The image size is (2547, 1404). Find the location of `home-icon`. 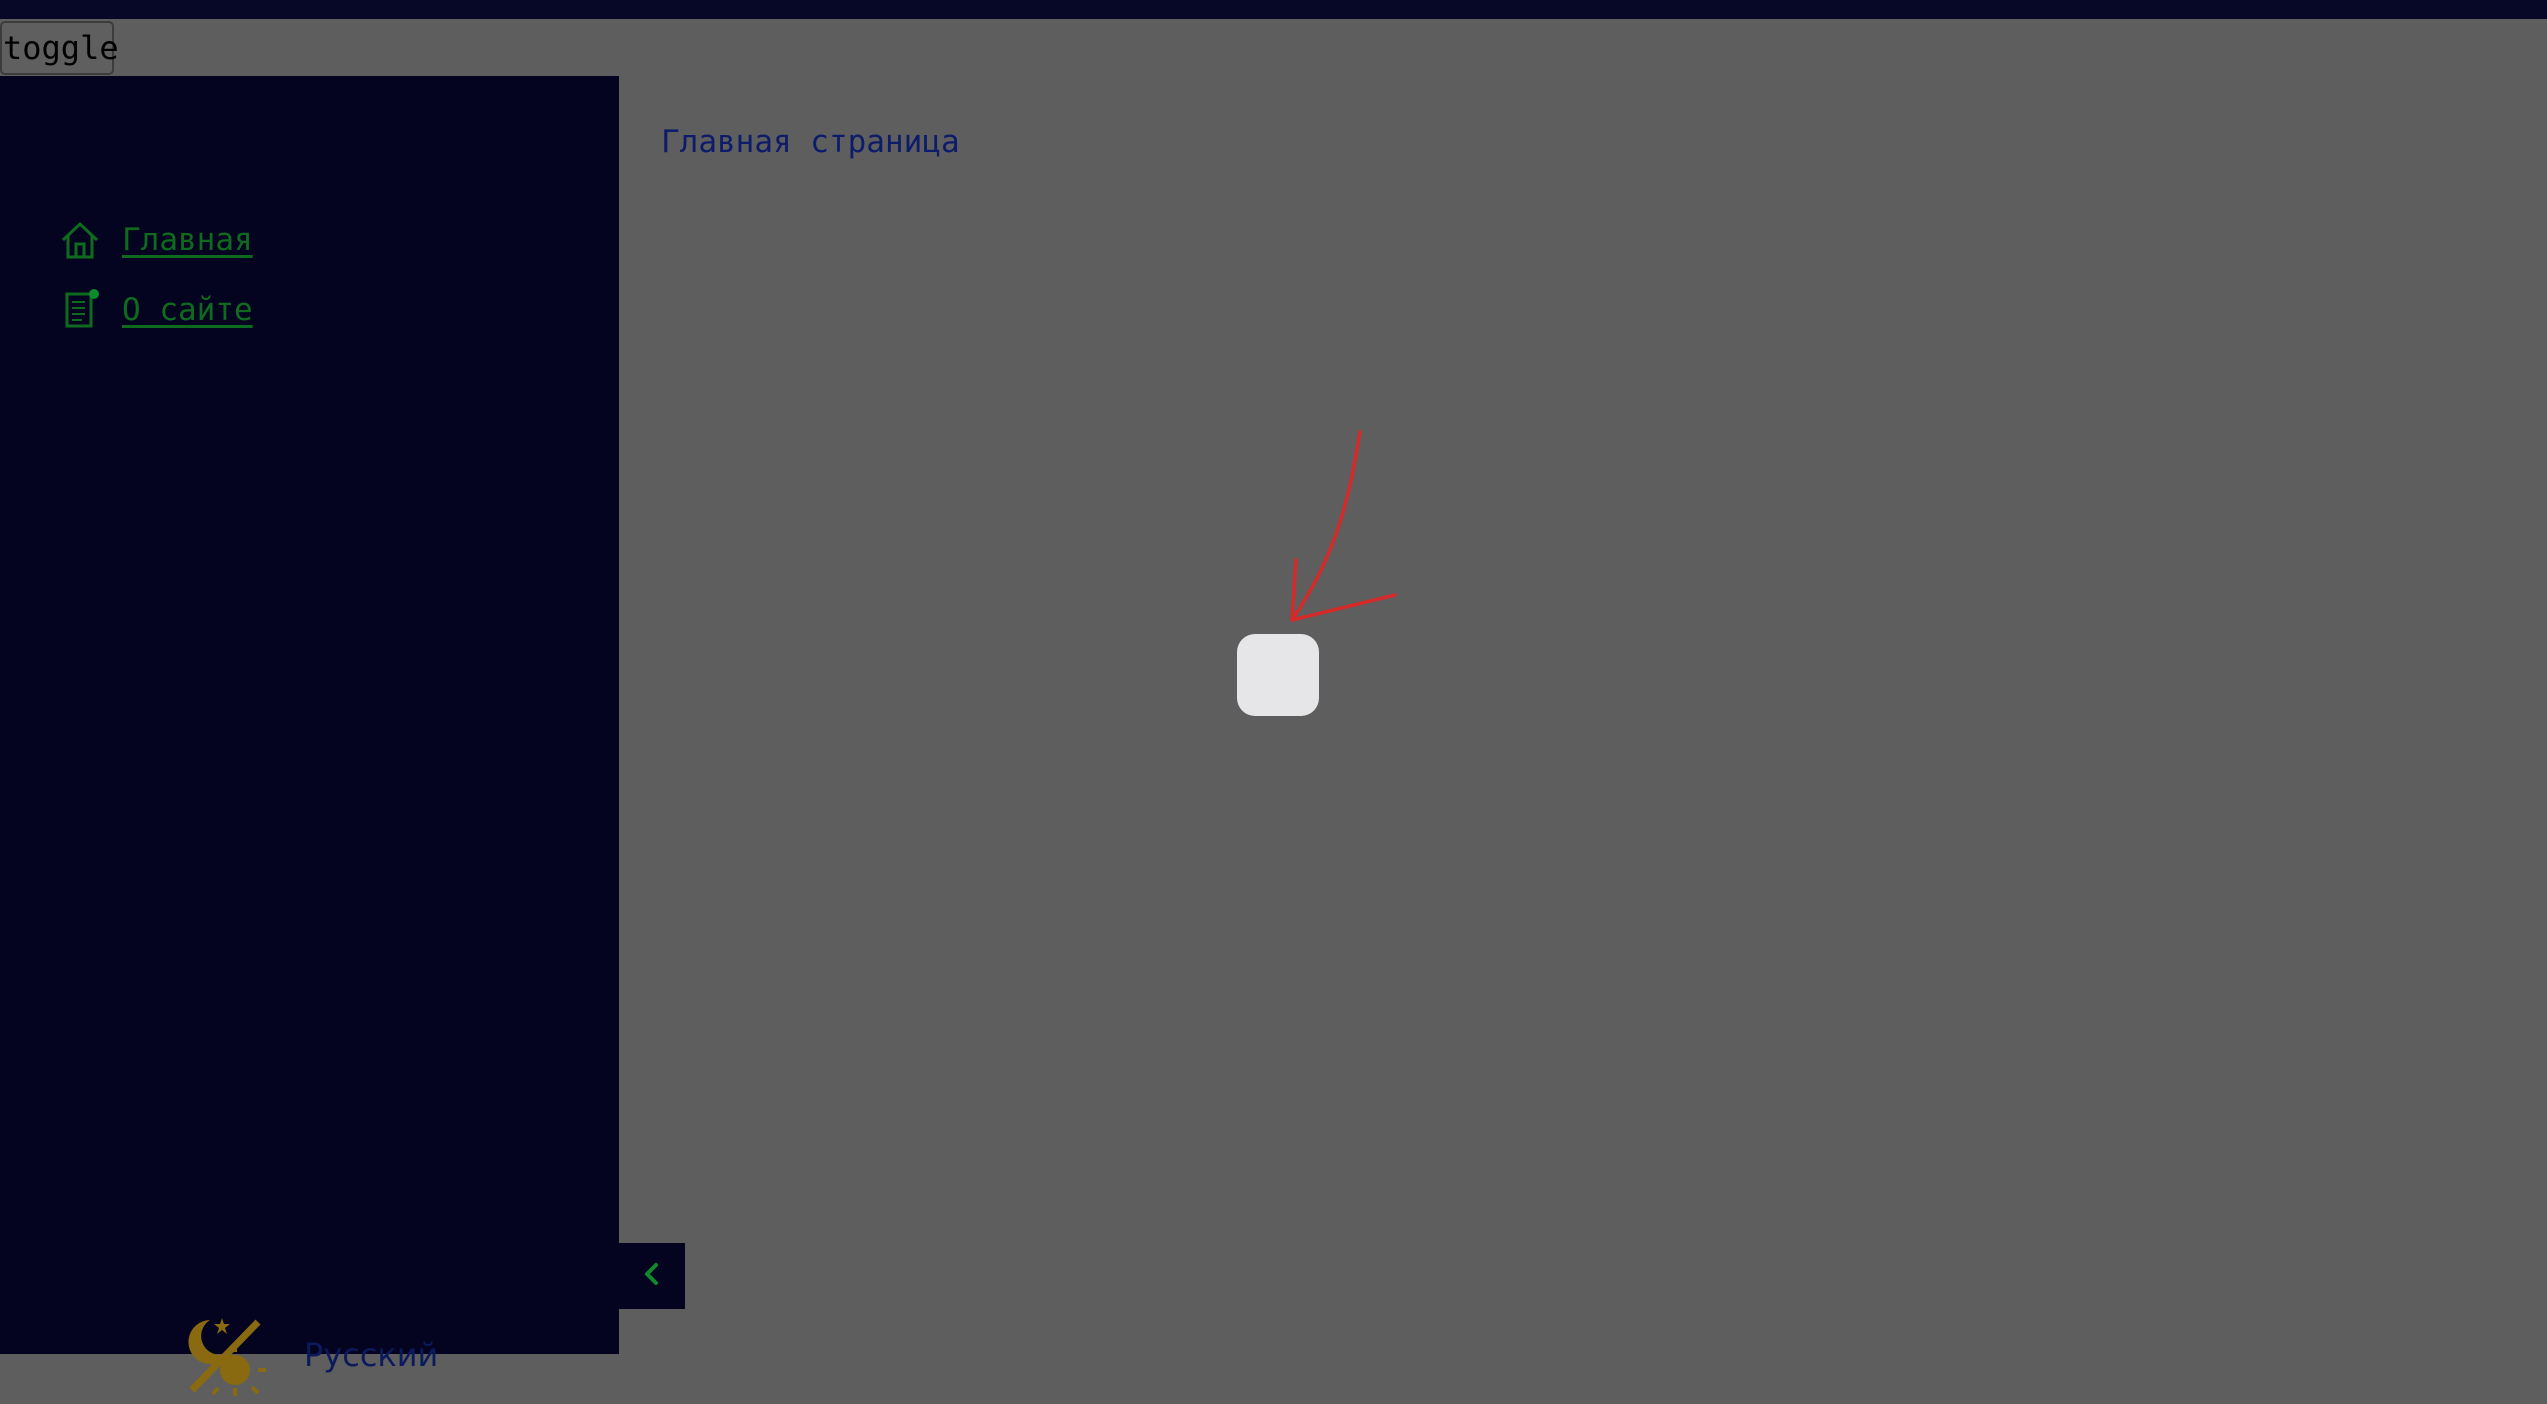

home-icon is located at coordinates (80, 240).